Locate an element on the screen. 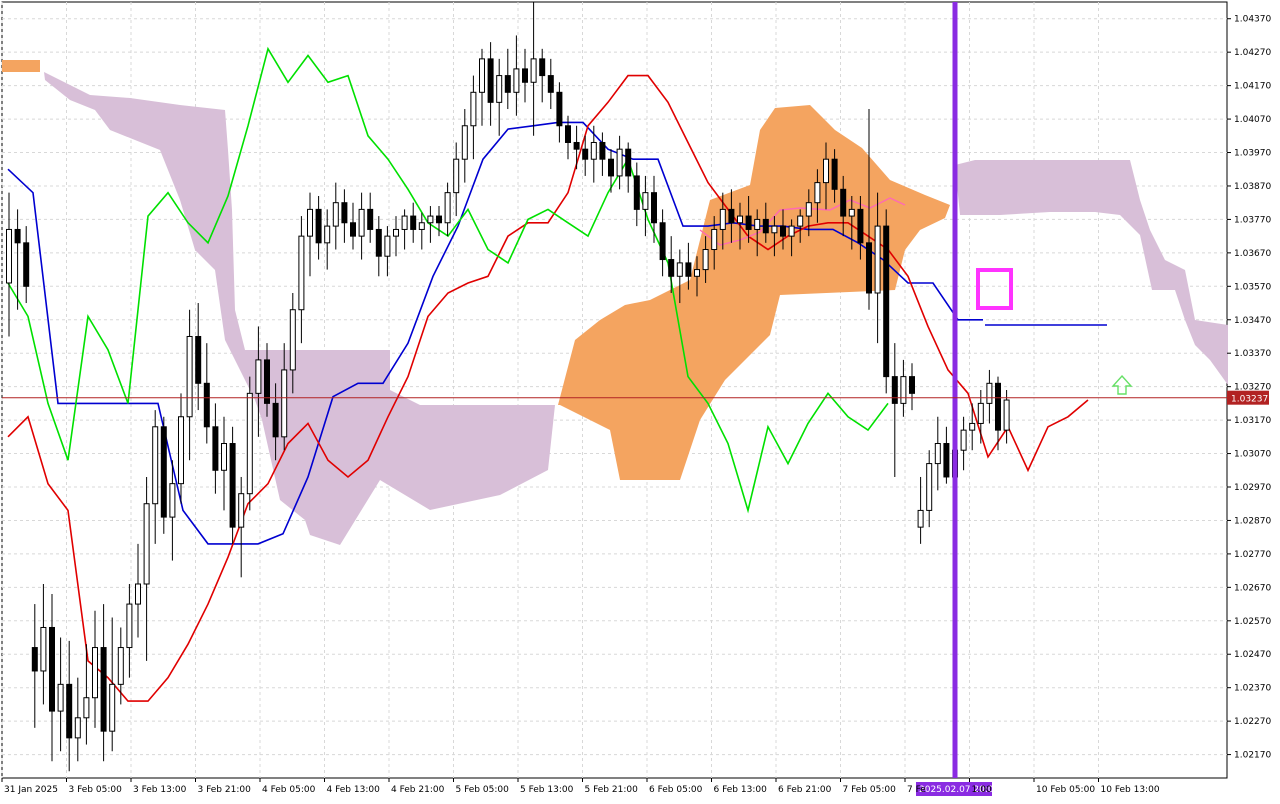 This screenshot has width=1280, height=804. y-tick-label: 1.03370 is located at coordinates (1252, 354).